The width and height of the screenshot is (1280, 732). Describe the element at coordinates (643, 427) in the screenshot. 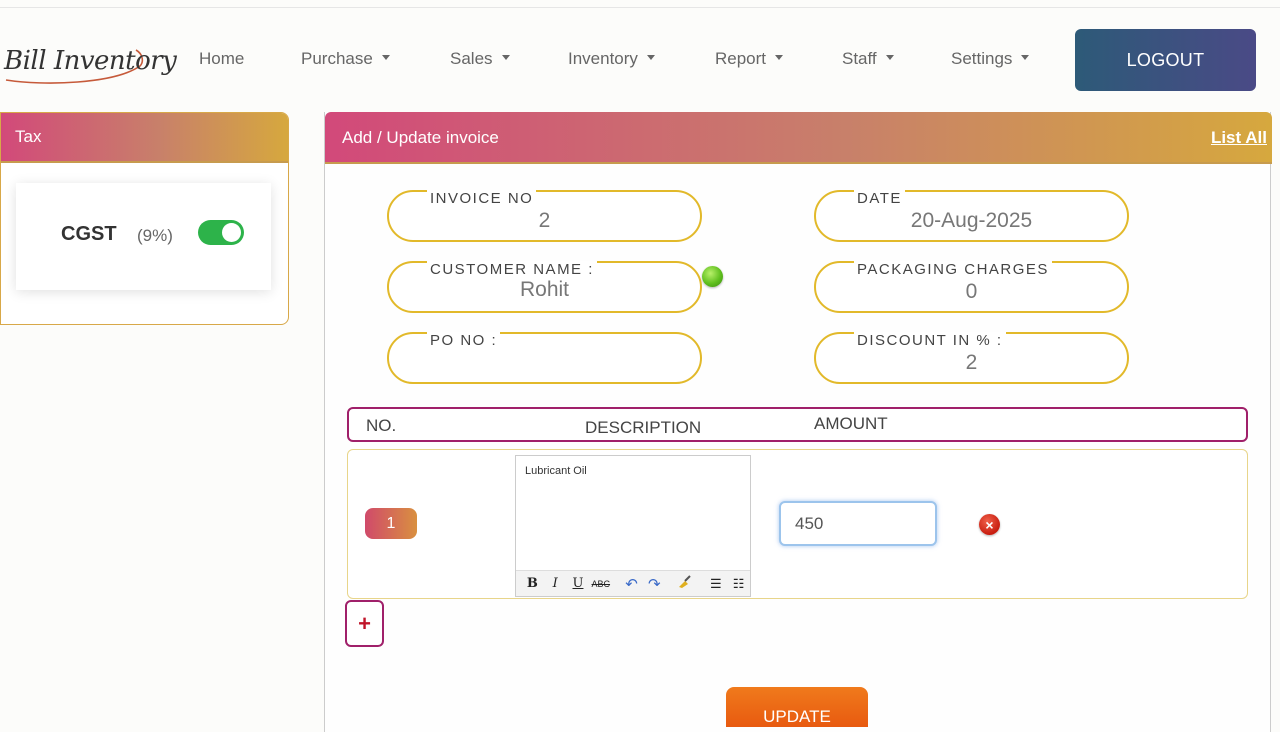

I see `column-description: DESCRIPTION` at that location.